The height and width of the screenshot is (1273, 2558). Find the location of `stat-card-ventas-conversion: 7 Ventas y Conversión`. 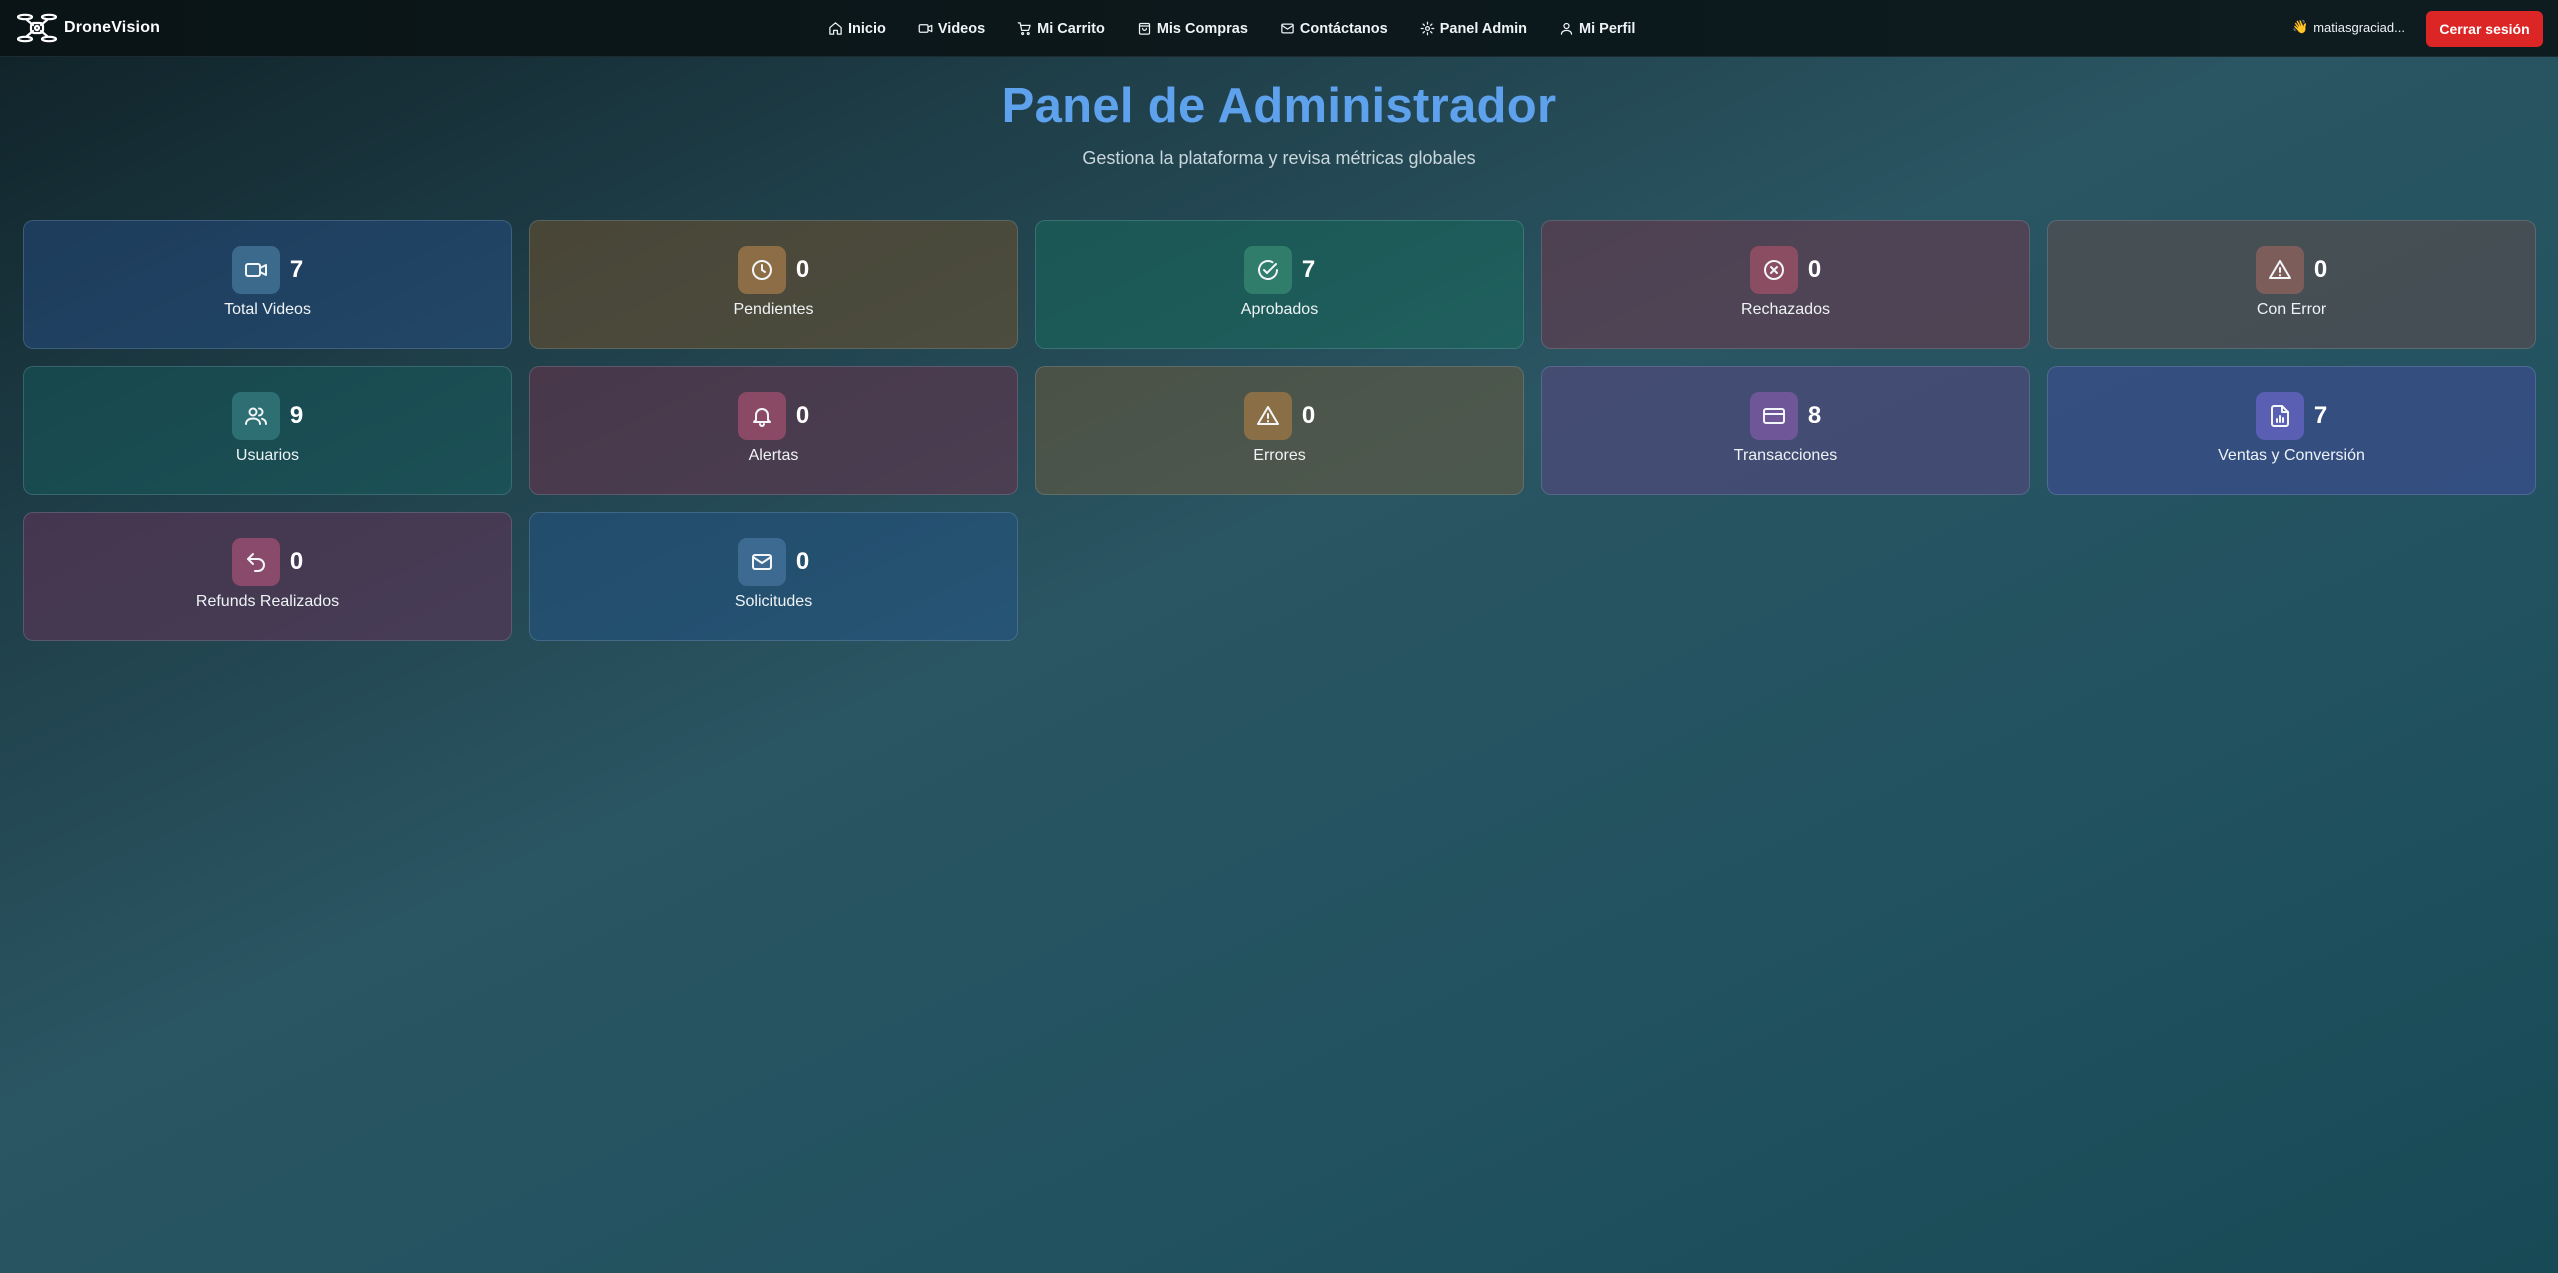

stat-card-ventas-conversion: 7 Ventas y Conversión is located at coordinates (2291, 430).